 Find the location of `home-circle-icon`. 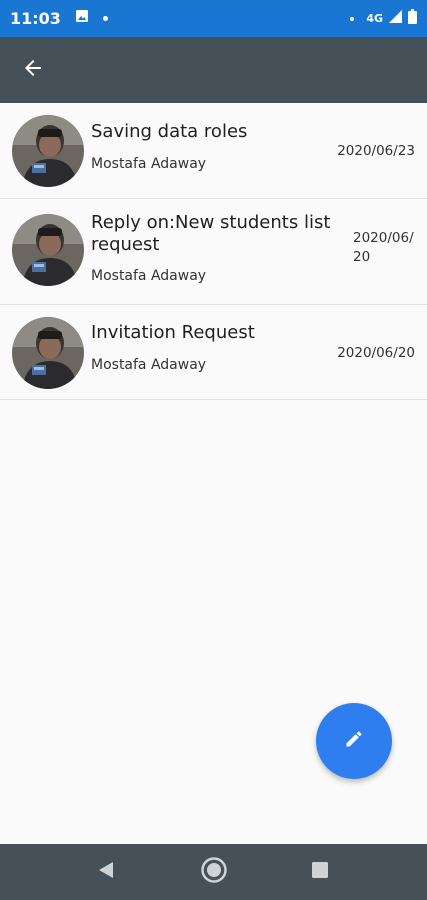

home-circle-icon is located at coordinates (214, 872).